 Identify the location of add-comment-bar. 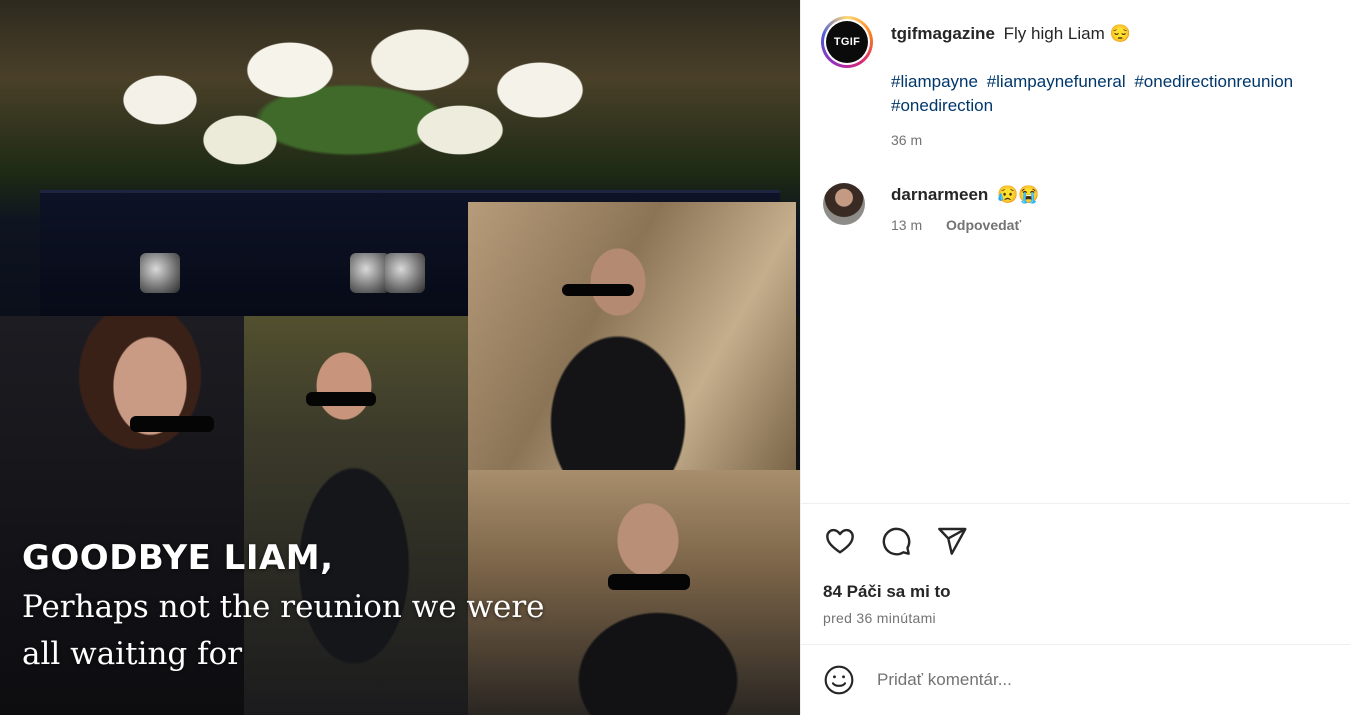
(1075, 679).